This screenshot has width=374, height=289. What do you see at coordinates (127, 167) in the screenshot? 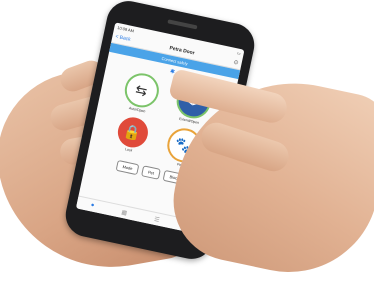
I see `mode-button: Mode` at bounding box center [127, 167].